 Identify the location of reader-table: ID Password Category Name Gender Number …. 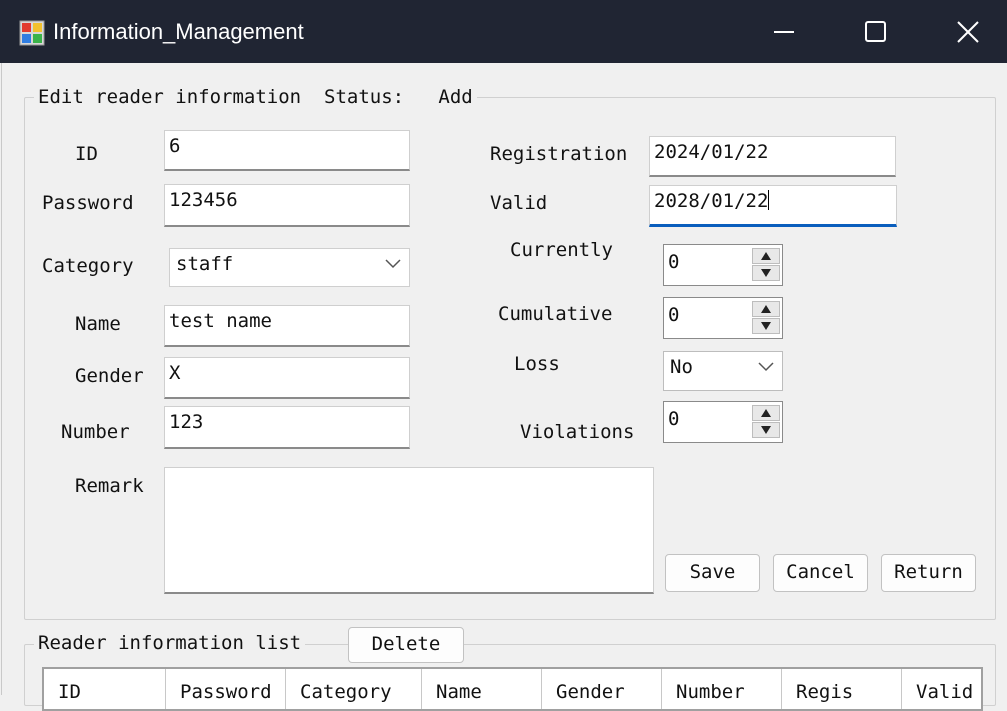
(512, 689).